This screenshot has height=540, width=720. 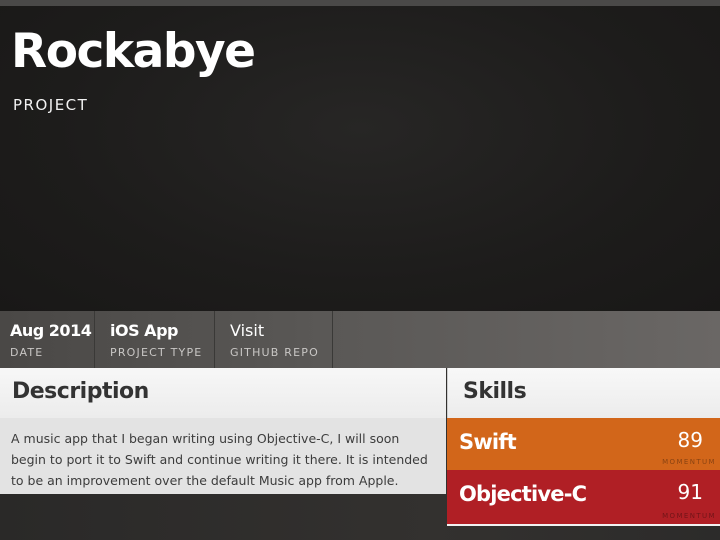 I want to click on description-header: Description, so click(x=223, y=393).